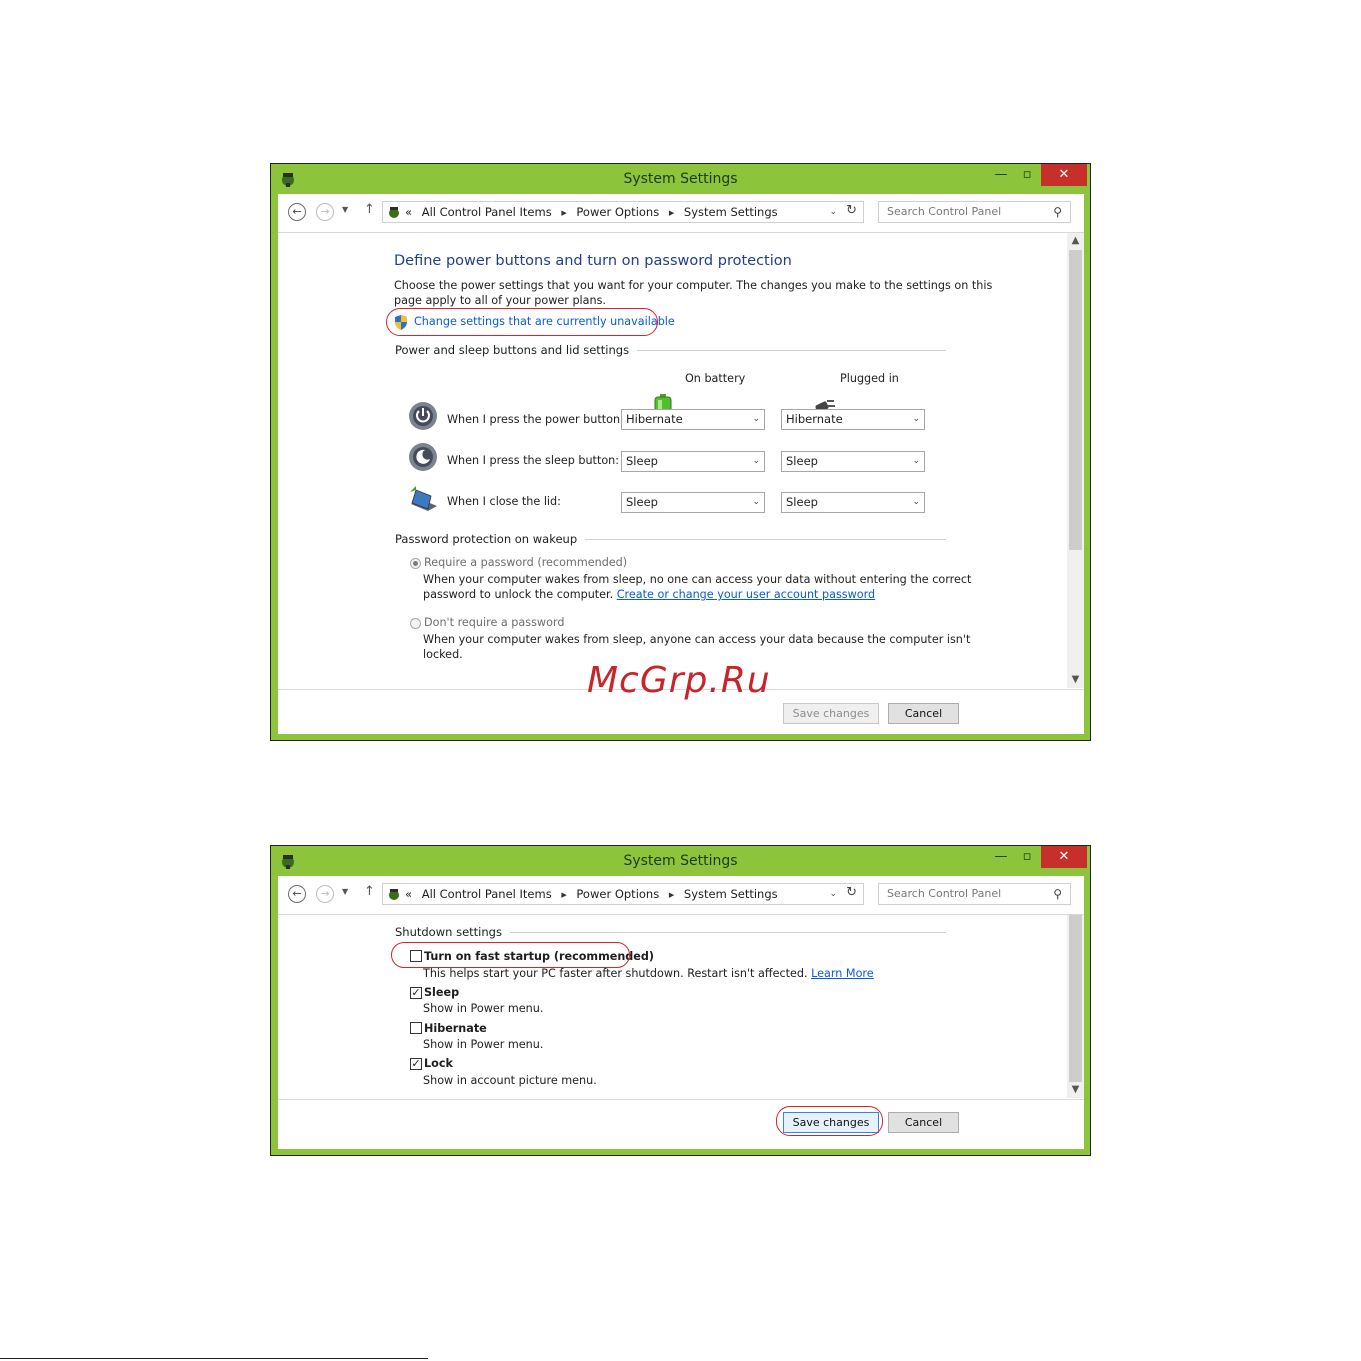  What do you see at coordinates (423, 457) in the screenshot?
I see `sleep-button-icon` at bounding box center [423, 457].